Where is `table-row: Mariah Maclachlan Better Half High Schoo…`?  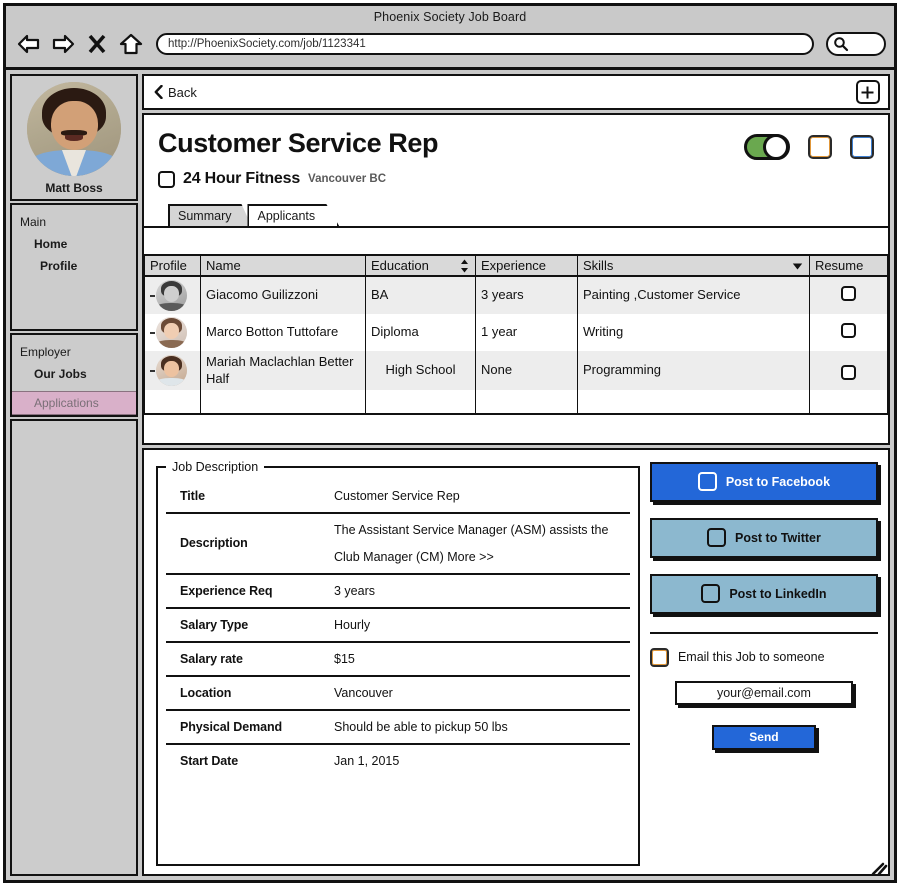
table-row: Mariah Maclachlan Better Half High Schoo… is located at coordinates (516, 371).